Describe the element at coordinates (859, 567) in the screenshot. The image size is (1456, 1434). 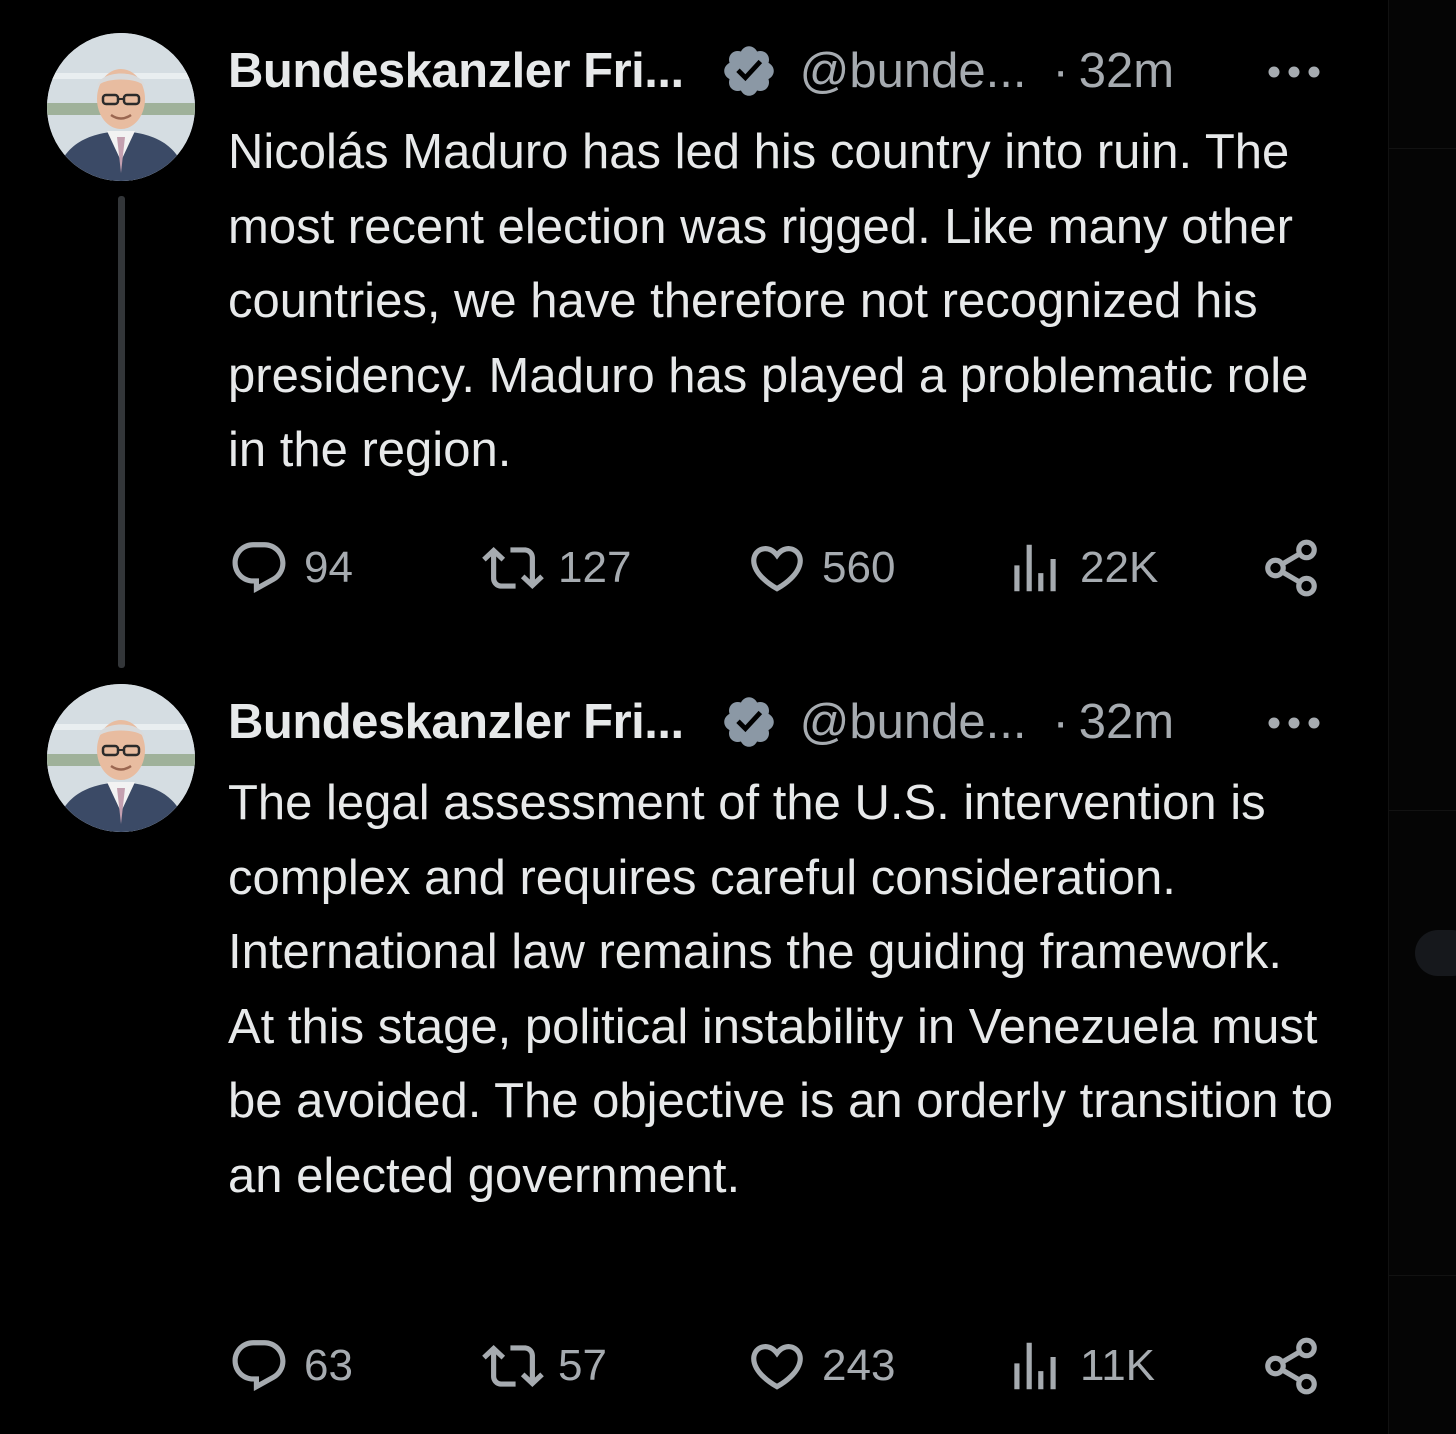
I see `like-count: 560` at that location.